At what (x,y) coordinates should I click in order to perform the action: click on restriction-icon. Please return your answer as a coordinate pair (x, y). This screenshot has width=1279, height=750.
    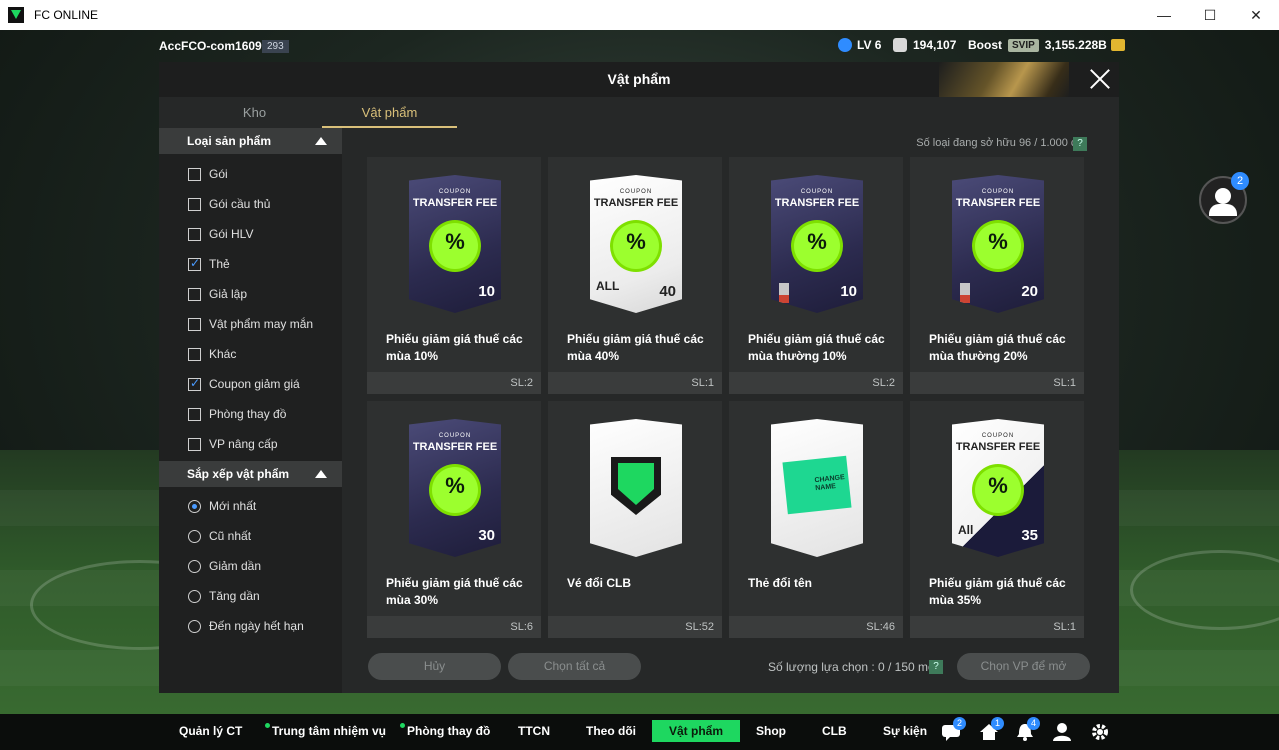
    Looking at the image, I should click on (965, 293).